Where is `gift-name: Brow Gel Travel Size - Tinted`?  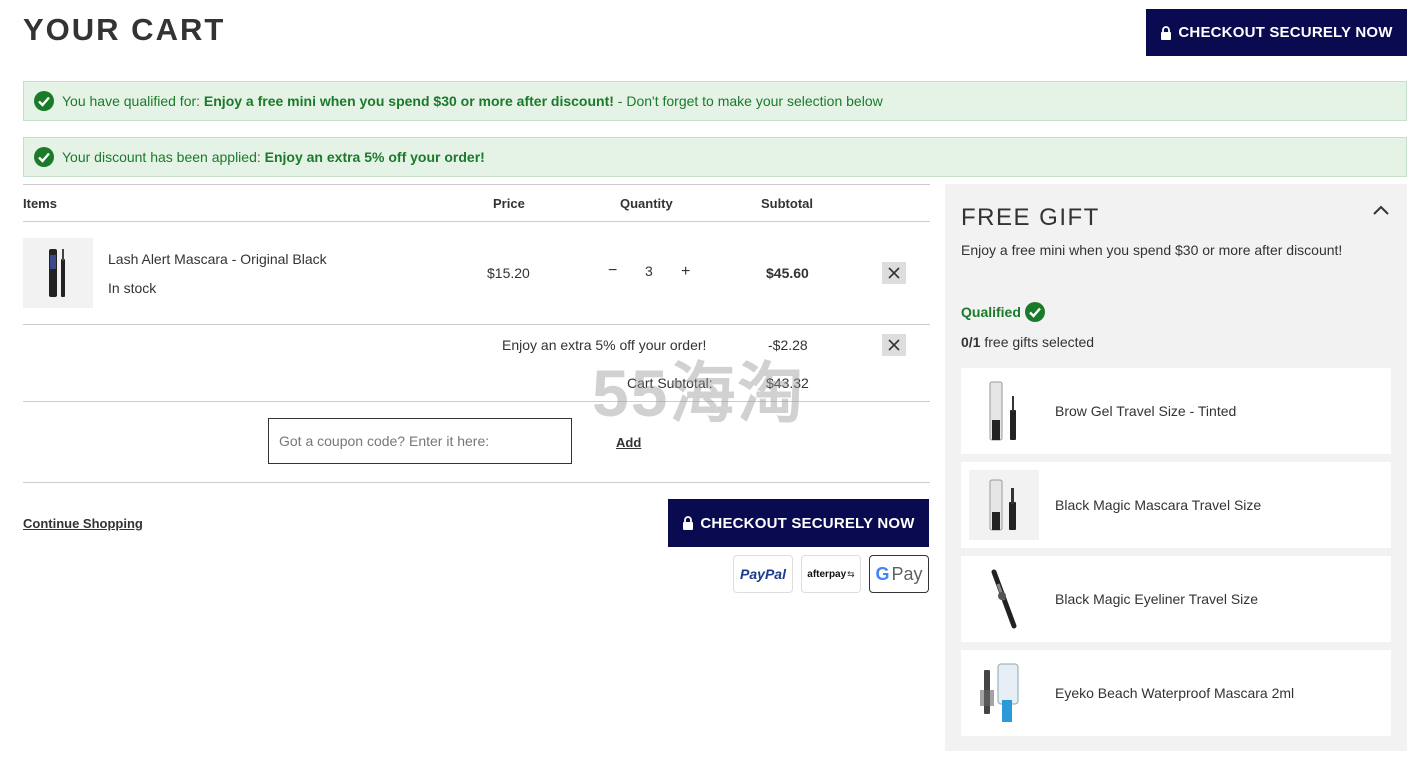
gift-name: Brow Gel Travel Size - Tinted is located at coordinates (1146, 411).